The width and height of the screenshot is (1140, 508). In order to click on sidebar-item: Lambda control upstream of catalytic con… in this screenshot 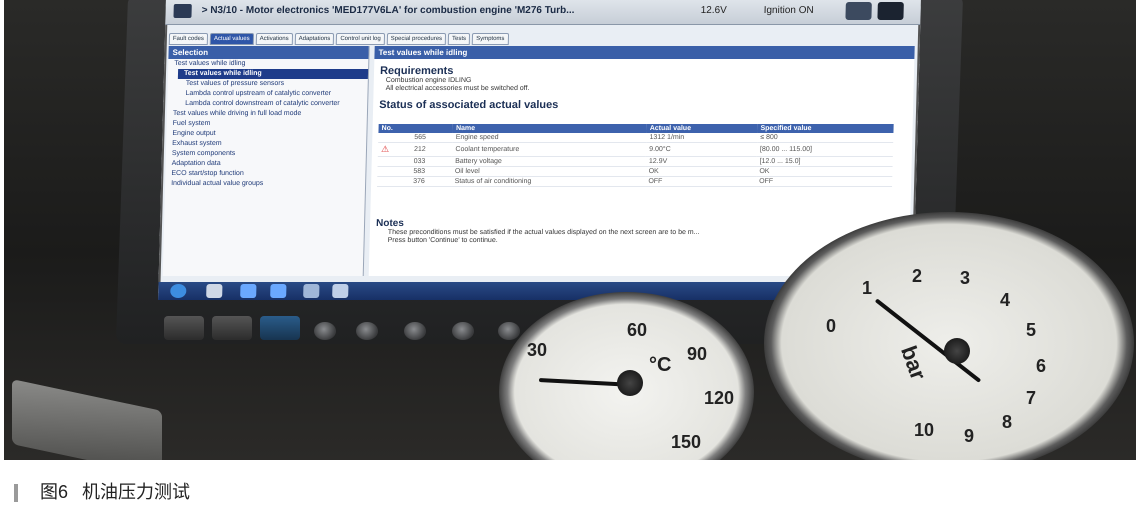, I will do `click(267, 94)`.